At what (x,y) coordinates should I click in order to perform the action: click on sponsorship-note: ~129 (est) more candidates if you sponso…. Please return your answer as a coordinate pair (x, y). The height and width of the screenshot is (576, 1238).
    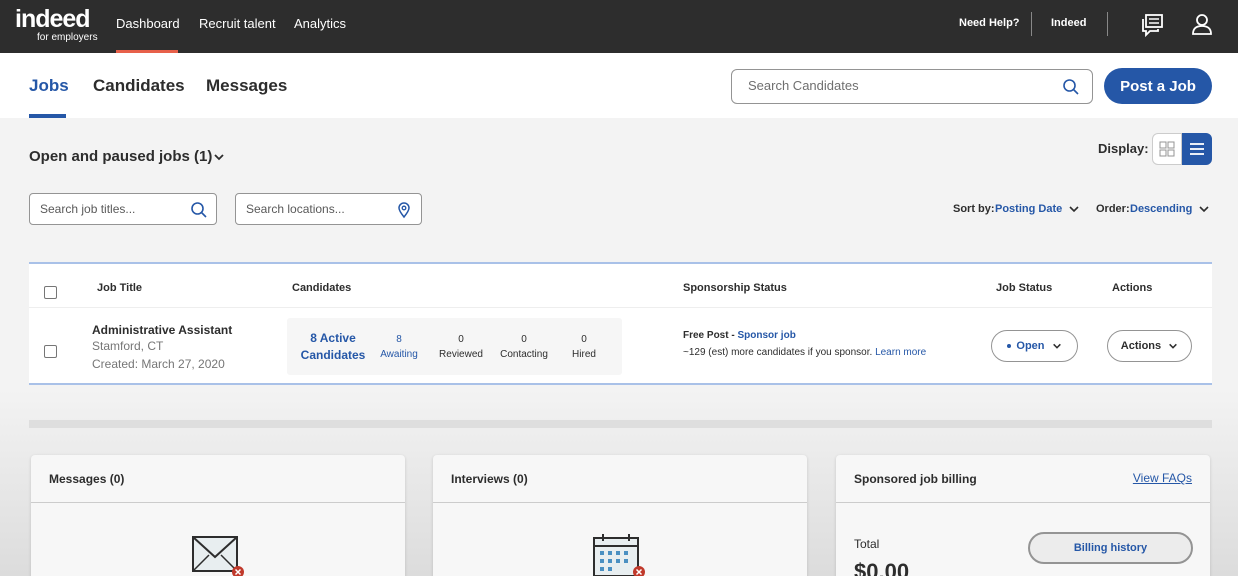
    Looking at the image, I should click on (804, 352).